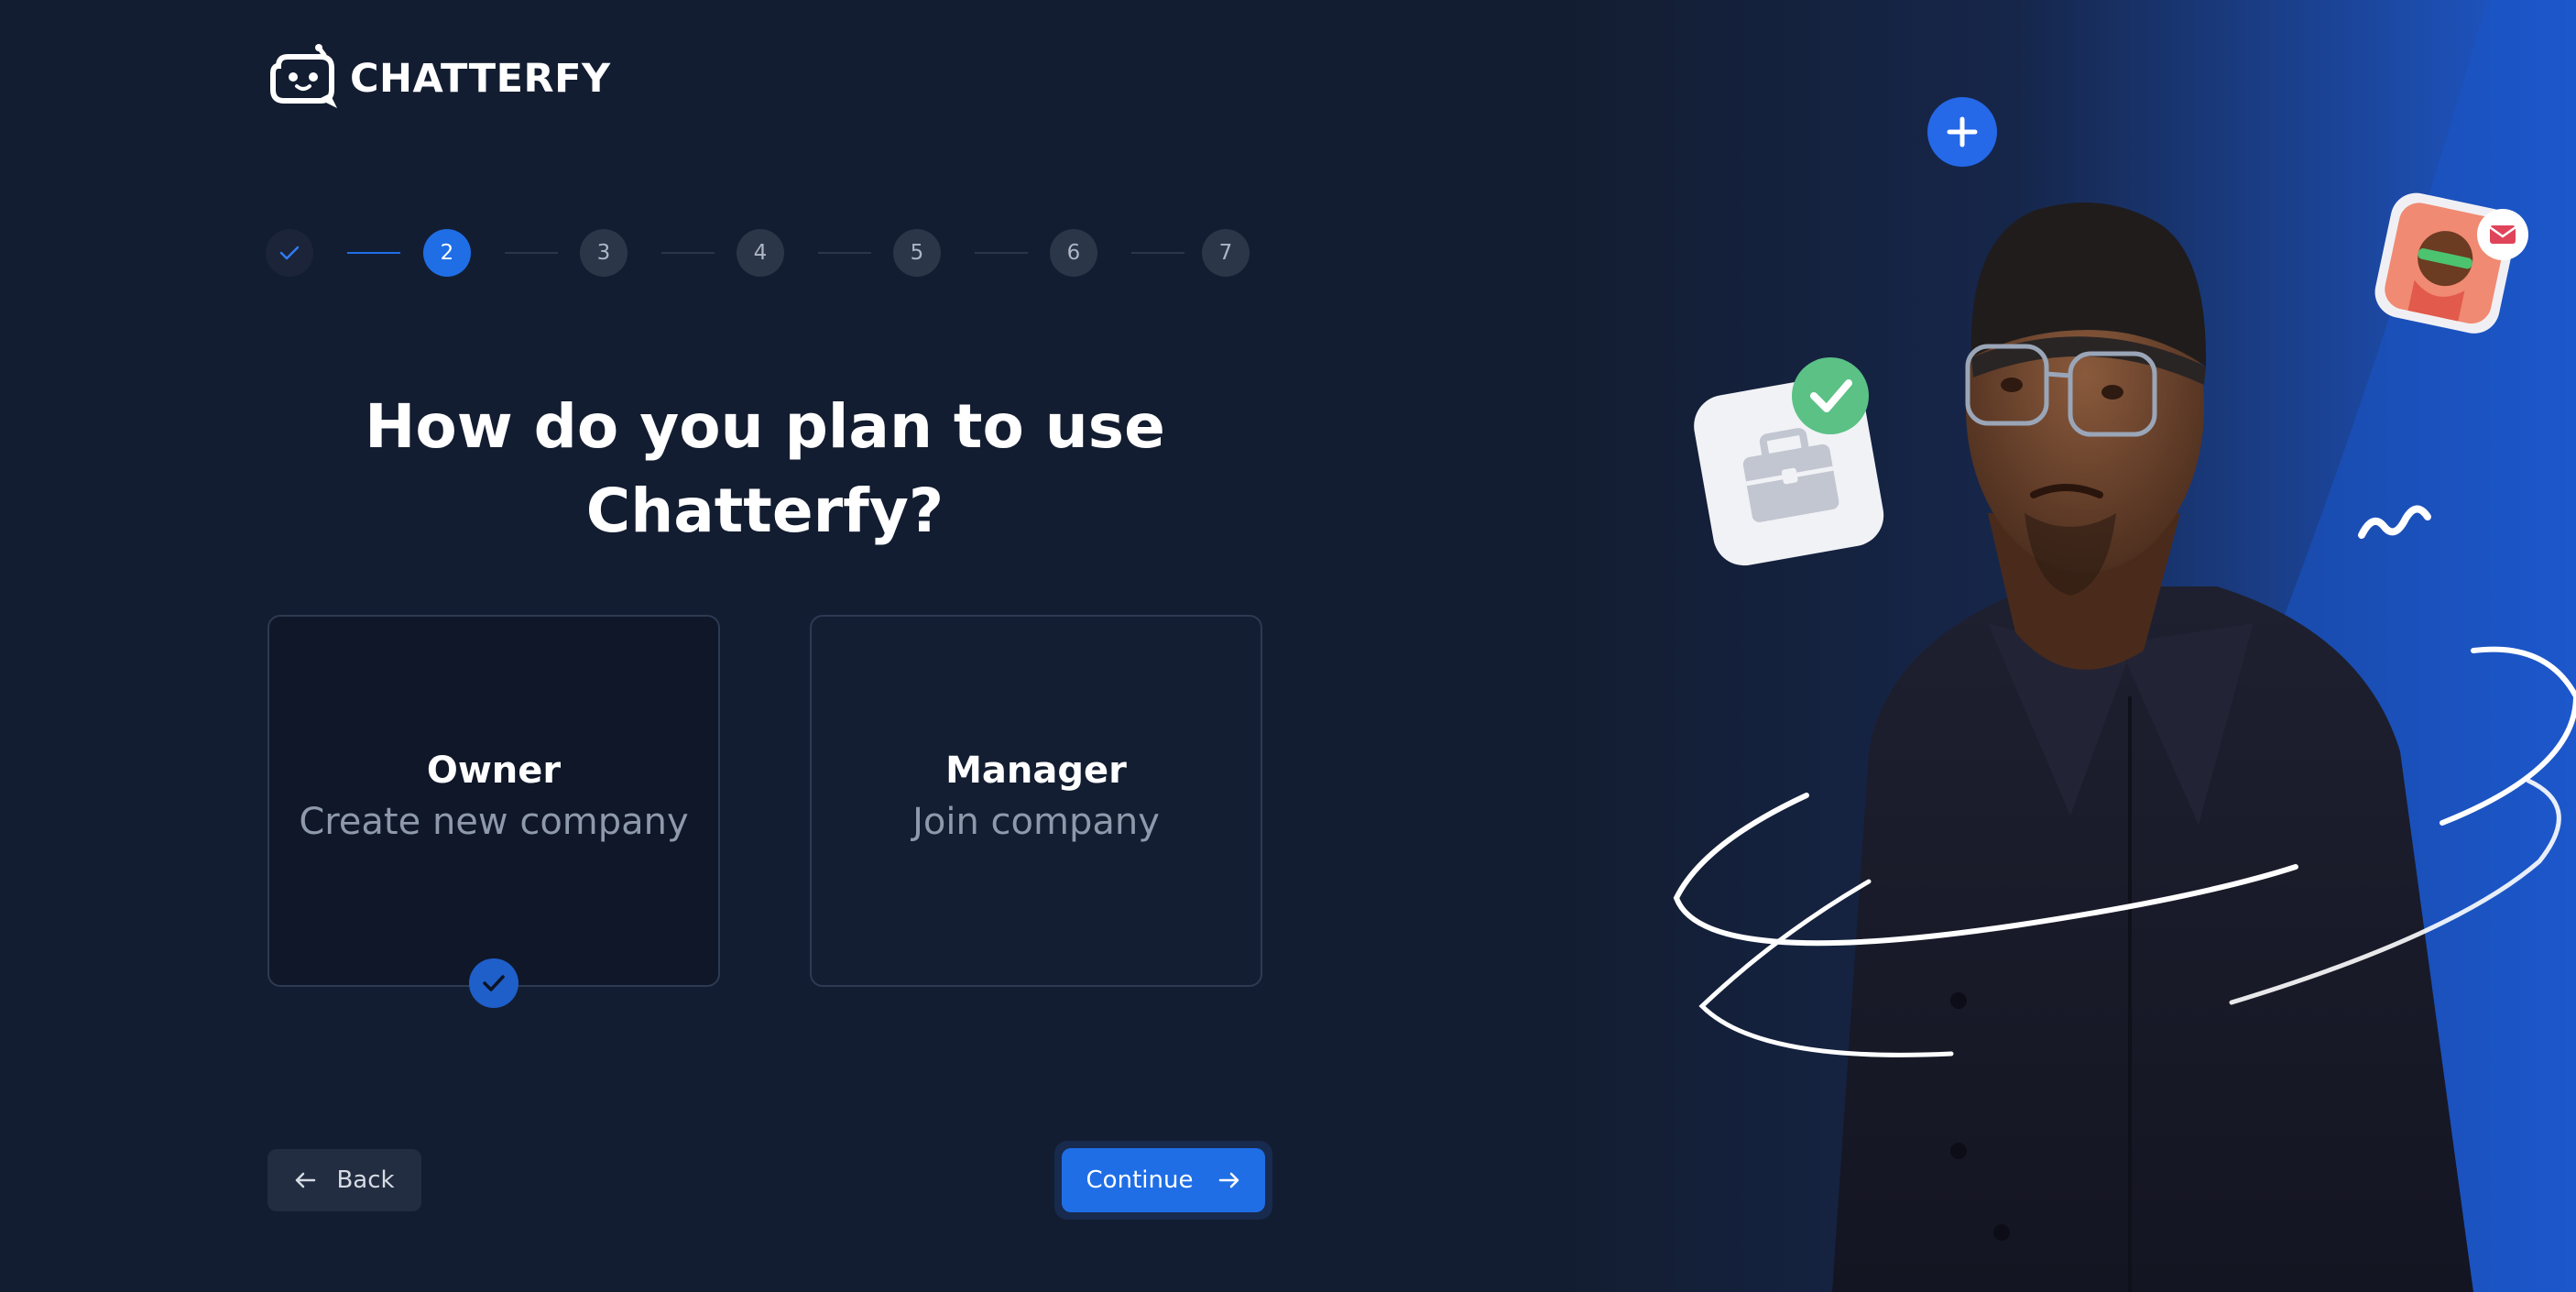 This screenshot has width=2576, height=1292. I want to click on mail-badge-icon, so click(2503, 234).